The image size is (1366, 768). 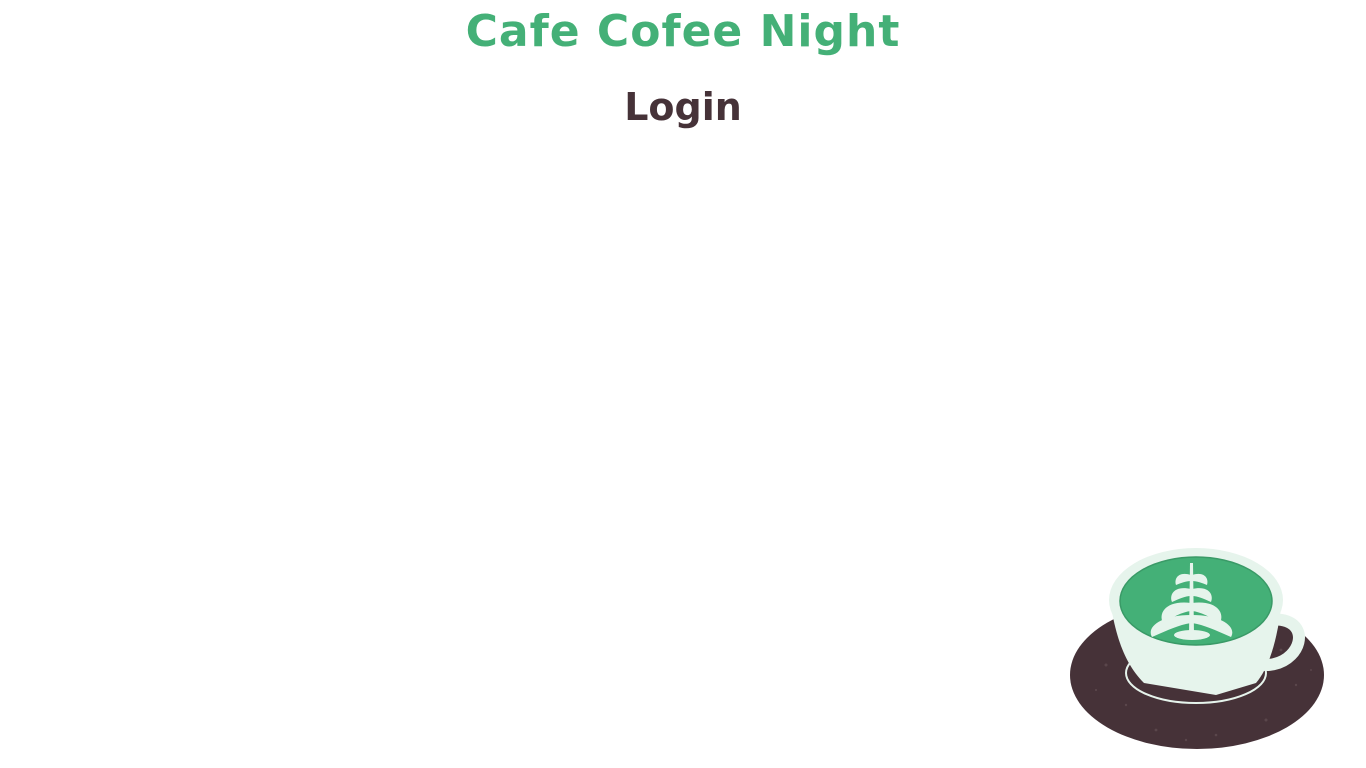 I want to click on page-title: Login, so click(x=683, y=107).